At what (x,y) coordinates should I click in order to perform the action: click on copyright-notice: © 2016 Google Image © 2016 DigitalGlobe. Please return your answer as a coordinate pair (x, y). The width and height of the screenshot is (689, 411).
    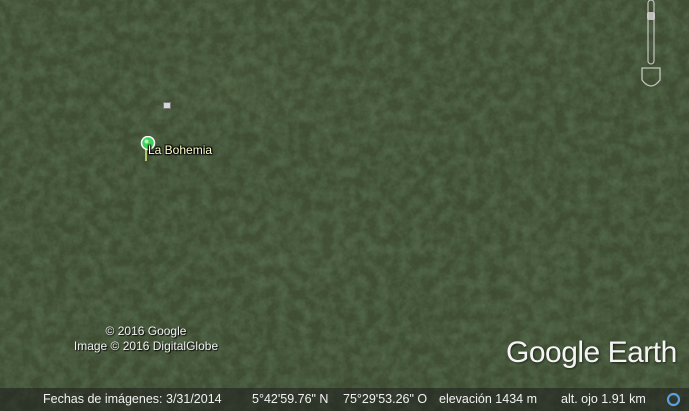
    Looking at the image, I should click on (146, 339).